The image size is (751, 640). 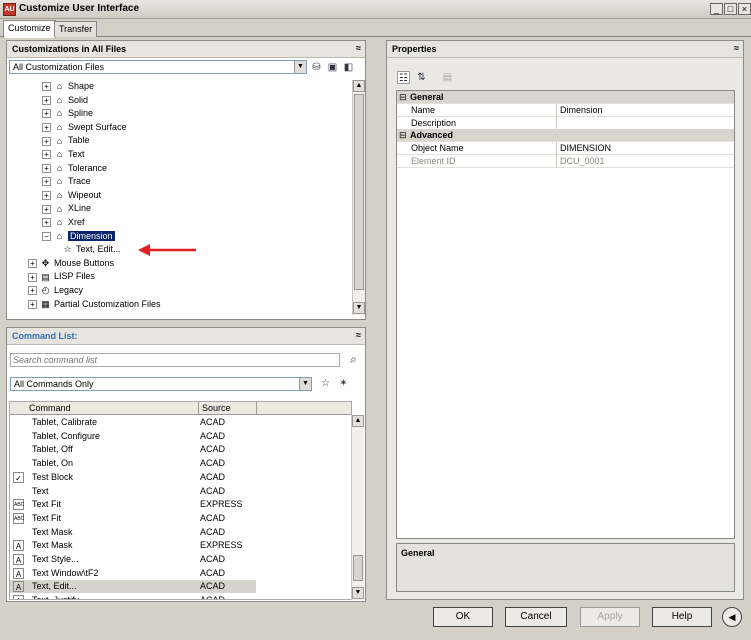 I want to click on command-name: Tablet, On, so click(x=53, y=463).